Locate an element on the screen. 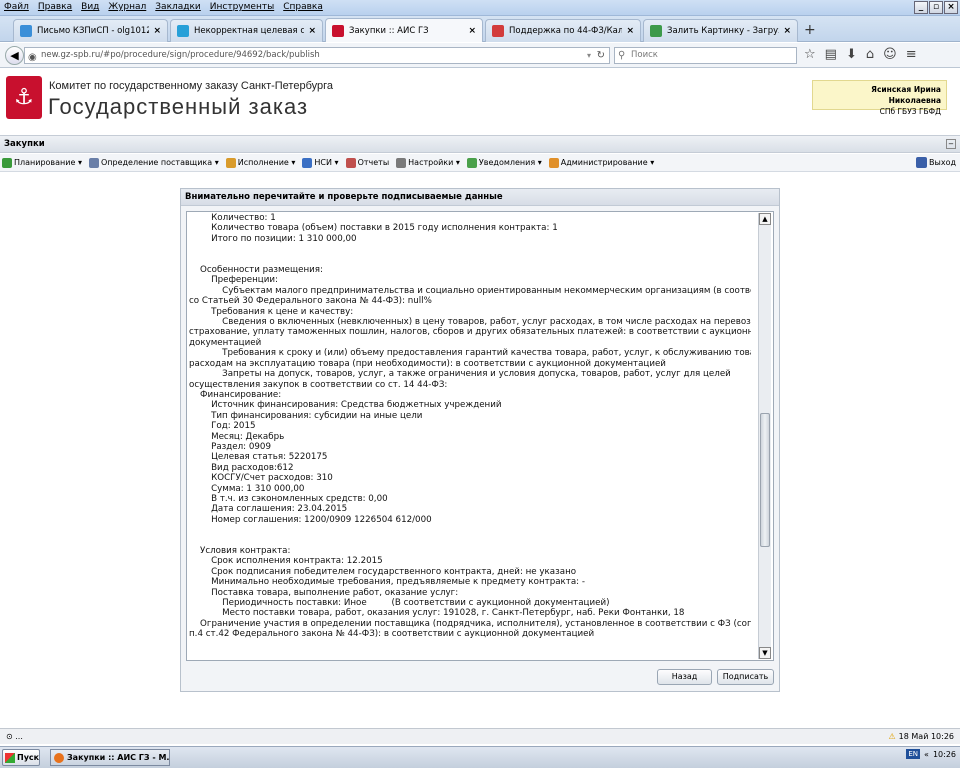 This screenshot has width=960, height=768. browser-tab: Поддержка по 44-ФЗ/Кальк... × is located at coordinates (563, 30).